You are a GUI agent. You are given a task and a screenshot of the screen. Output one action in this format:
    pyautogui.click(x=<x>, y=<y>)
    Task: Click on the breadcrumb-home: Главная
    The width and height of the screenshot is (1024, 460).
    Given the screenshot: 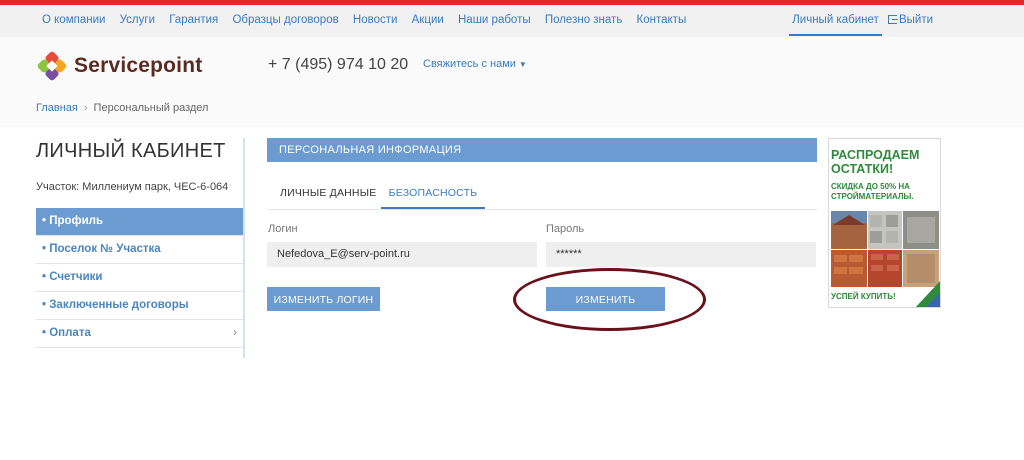 What is the action you would take?
    pyautogui.click(x=57, y=108)
    